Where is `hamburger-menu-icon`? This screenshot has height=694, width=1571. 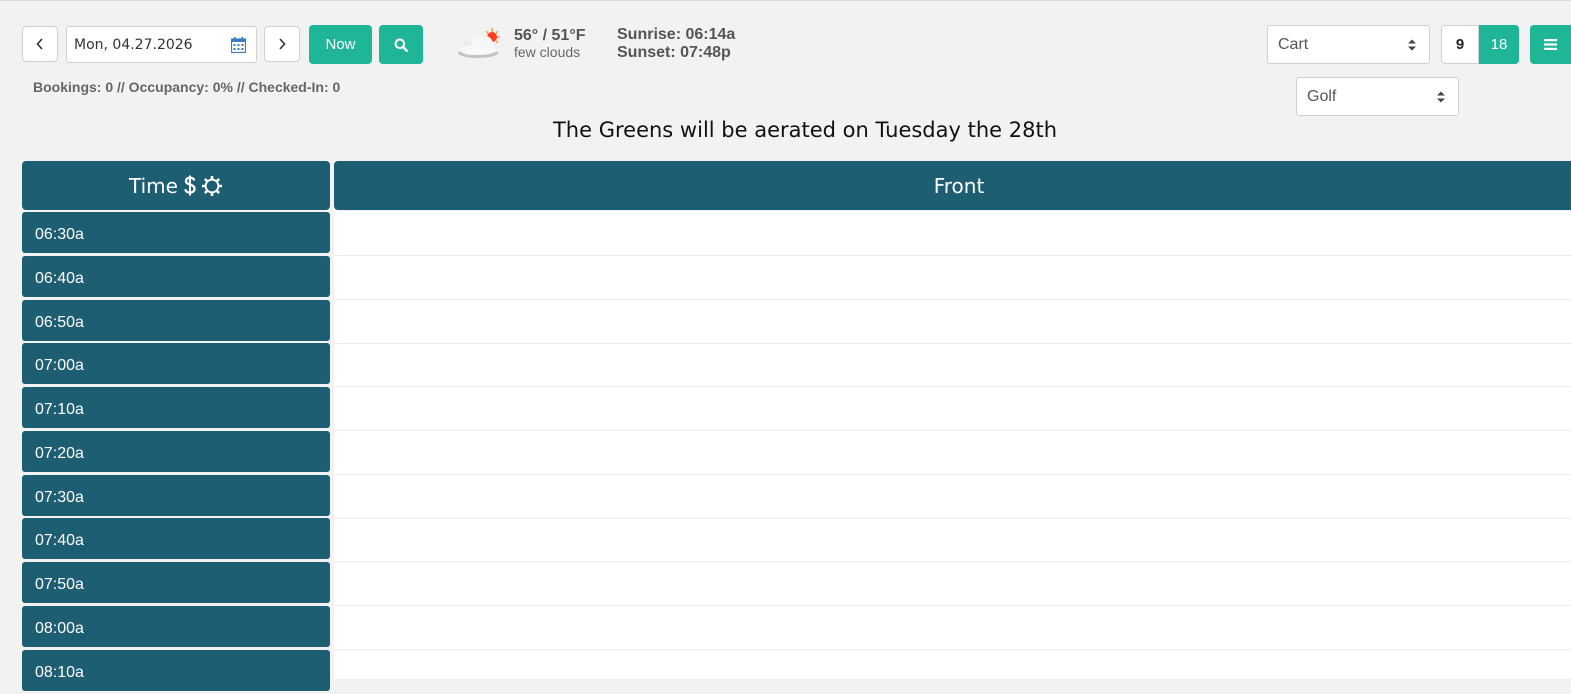
hamburger-menu-icon is located at coordinates (1550, 44).